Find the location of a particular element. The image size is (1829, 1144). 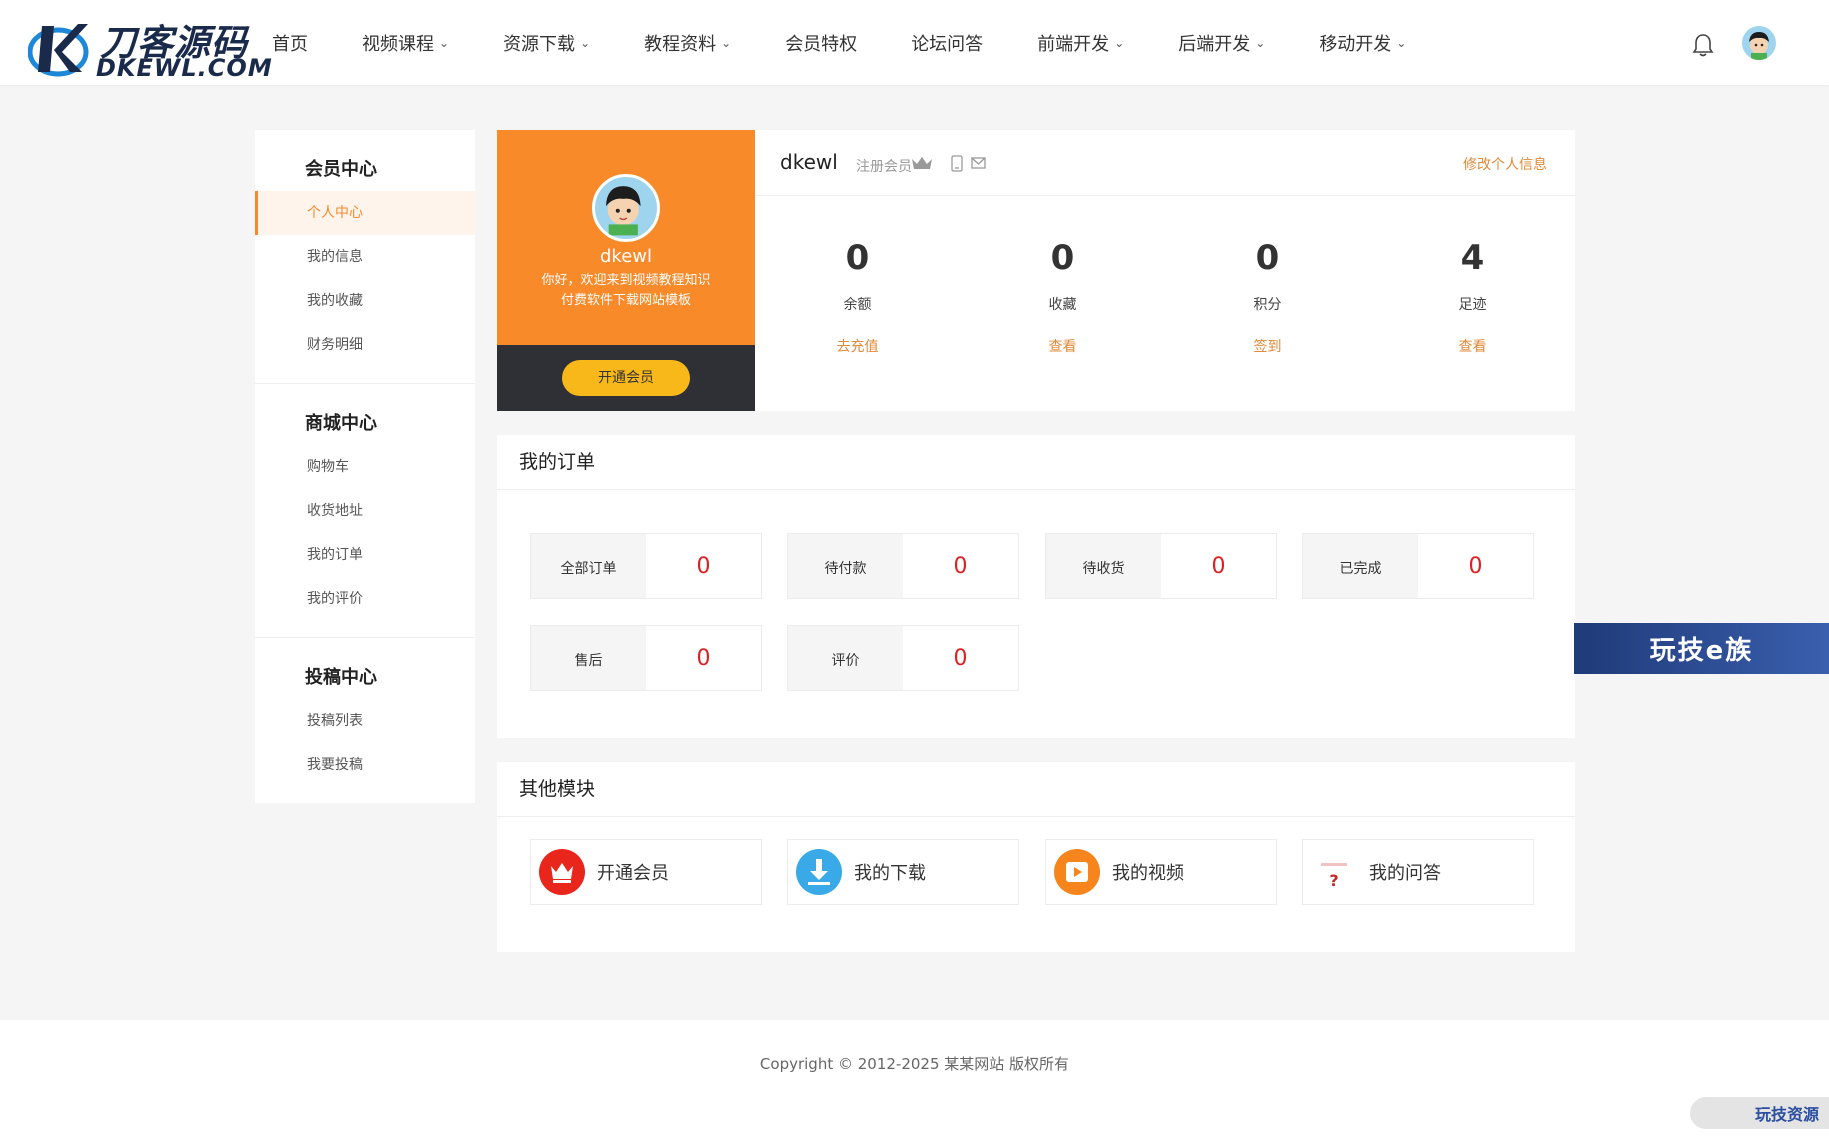

recharge-link: 去充值 is located at coordinates (858, 346).